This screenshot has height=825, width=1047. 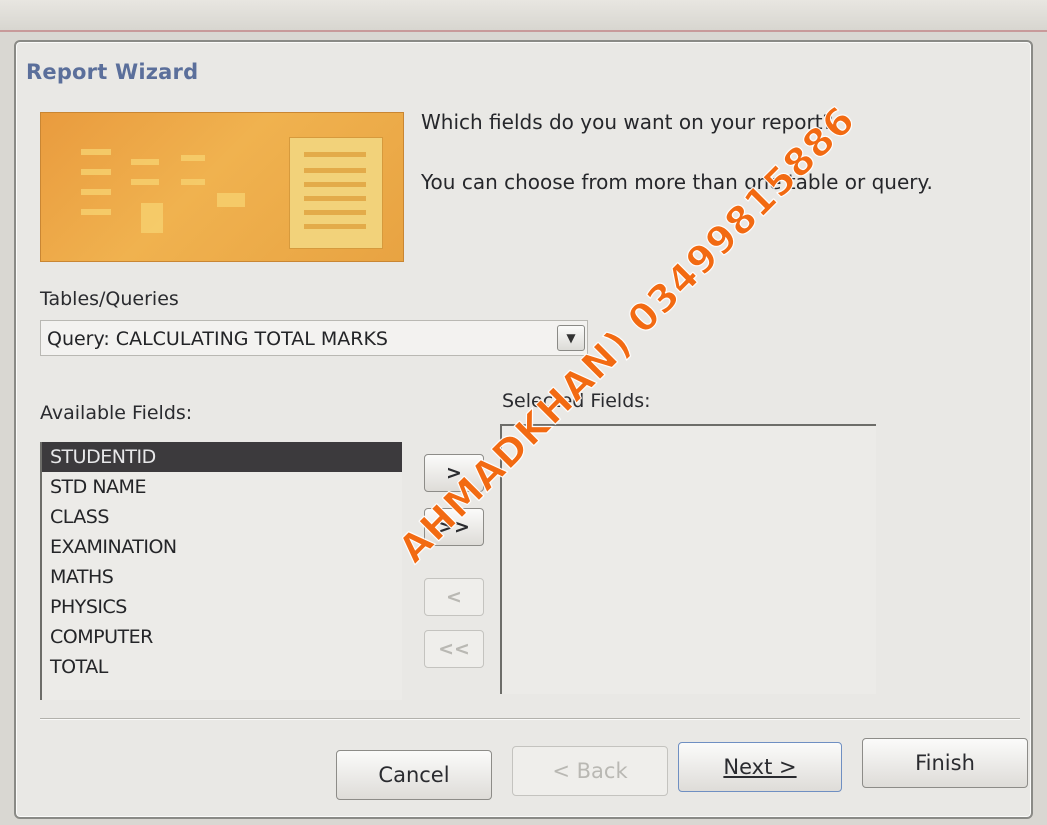 What do you see at coordinates (222, 577) in the screenshot?
I see `list-item: MATHS` at bounding box center [222, 577].